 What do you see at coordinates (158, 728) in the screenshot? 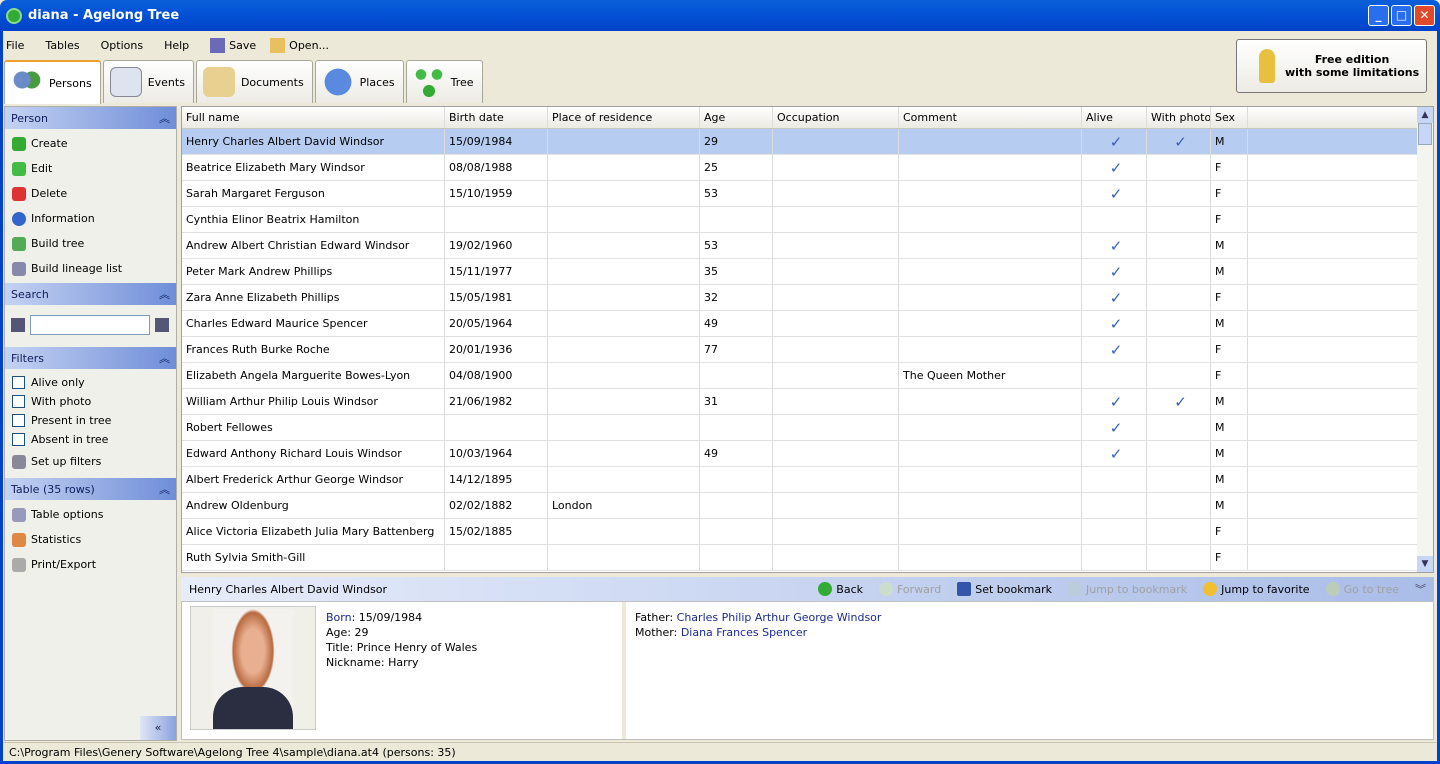
I see `collapse-panel-button: «` at bounding box center [158, 728].